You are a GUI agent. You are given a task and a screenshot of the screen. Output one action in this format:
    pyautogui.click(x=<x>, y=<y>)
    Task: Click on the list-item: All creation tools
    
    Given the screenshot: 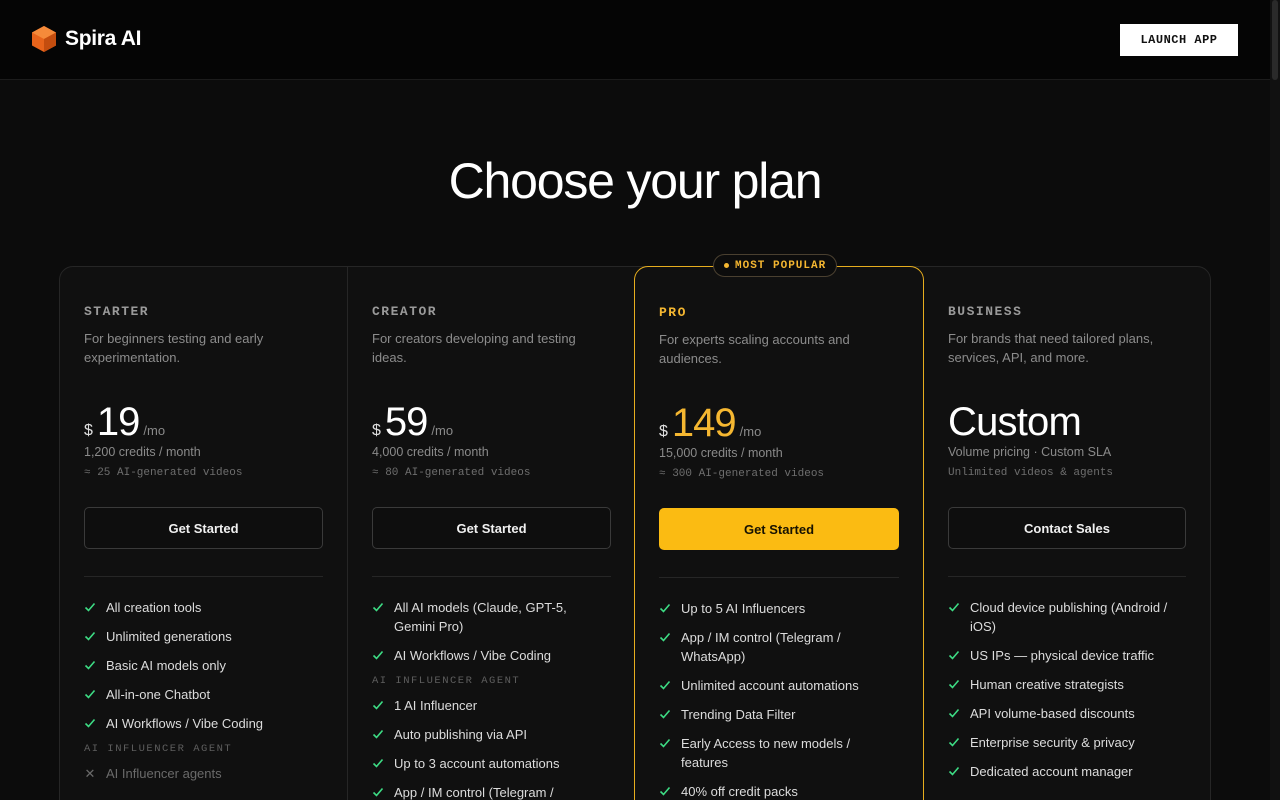 What is the action you would take?
    pyautogui.click(x=203, y=607)
    